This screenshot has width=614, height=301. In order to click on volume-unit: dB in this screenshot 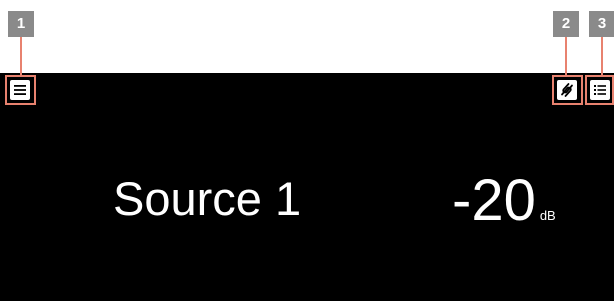, I will do `click(547, 215)`.